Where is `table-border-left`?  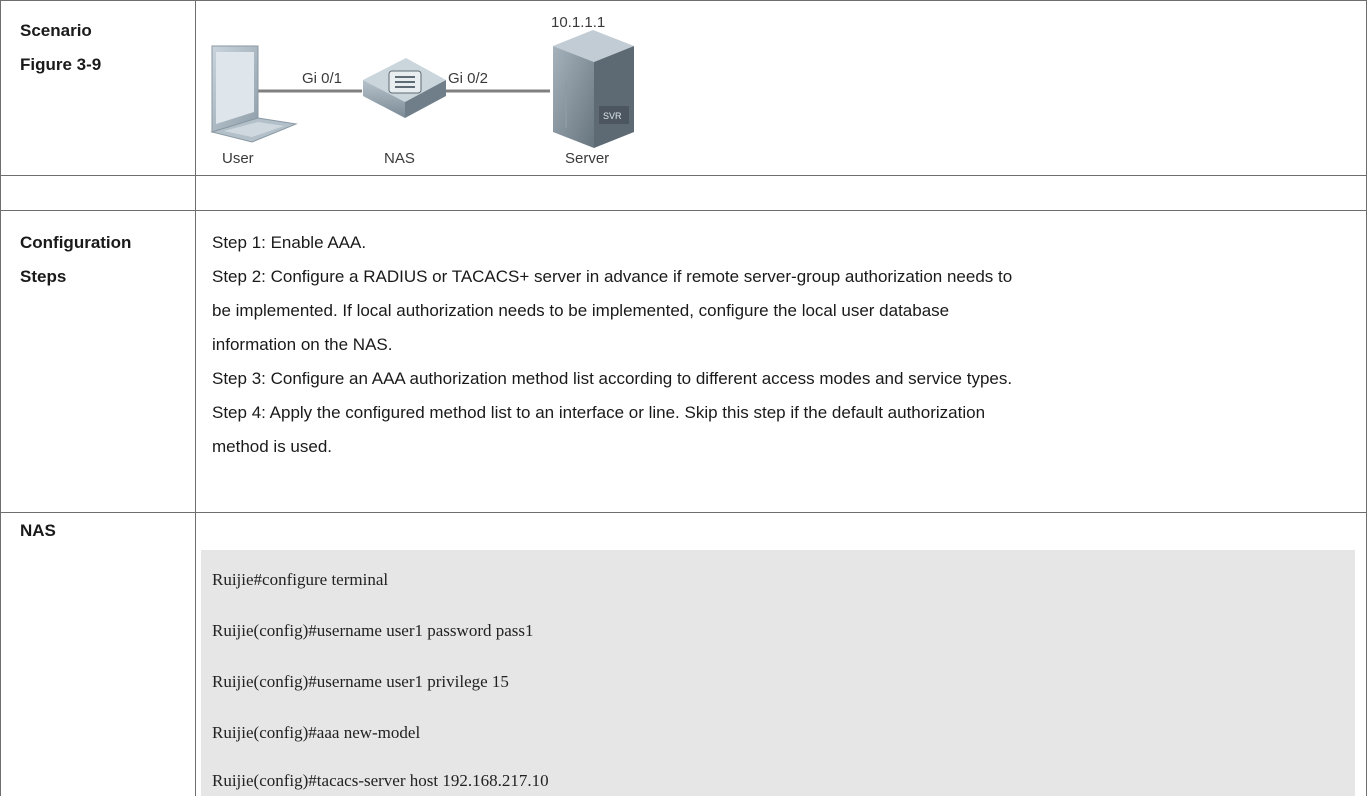 table-border-left is located at coordinates (0, 398).